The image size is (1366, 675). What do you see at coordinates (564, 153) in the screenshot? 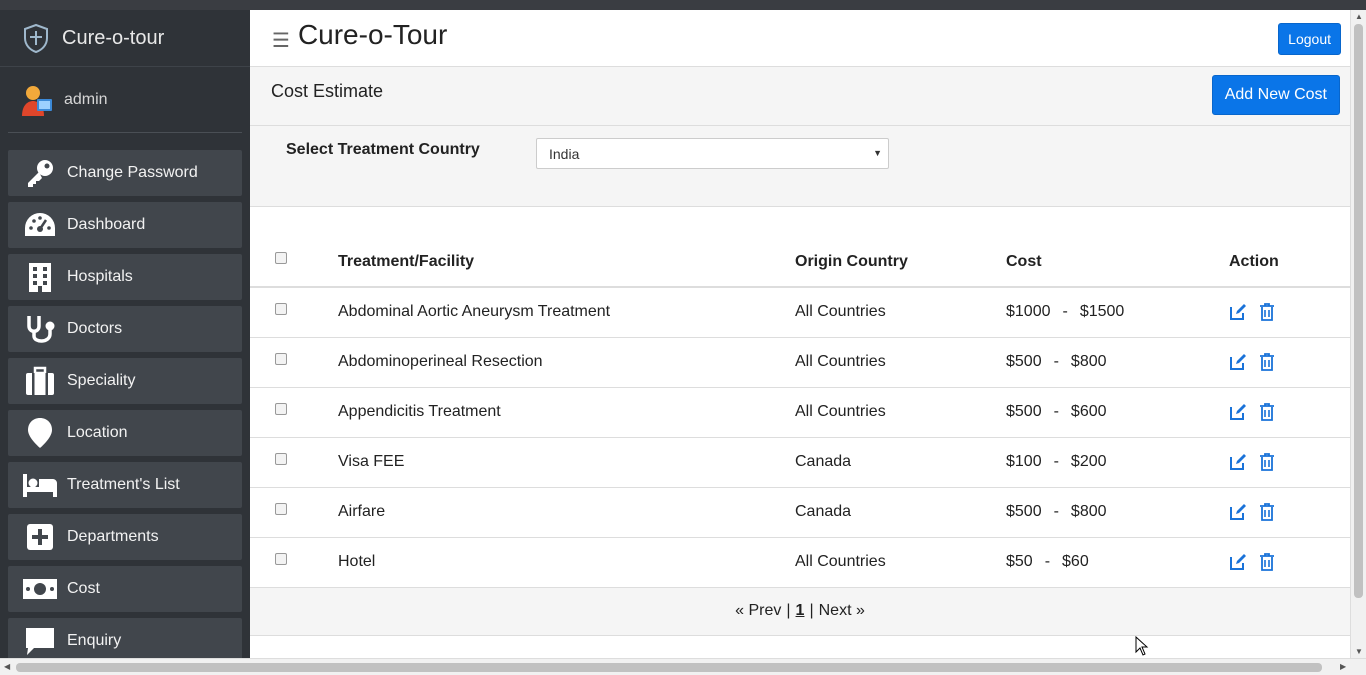
I see `select-value: India` at bounding box center [564, 153].